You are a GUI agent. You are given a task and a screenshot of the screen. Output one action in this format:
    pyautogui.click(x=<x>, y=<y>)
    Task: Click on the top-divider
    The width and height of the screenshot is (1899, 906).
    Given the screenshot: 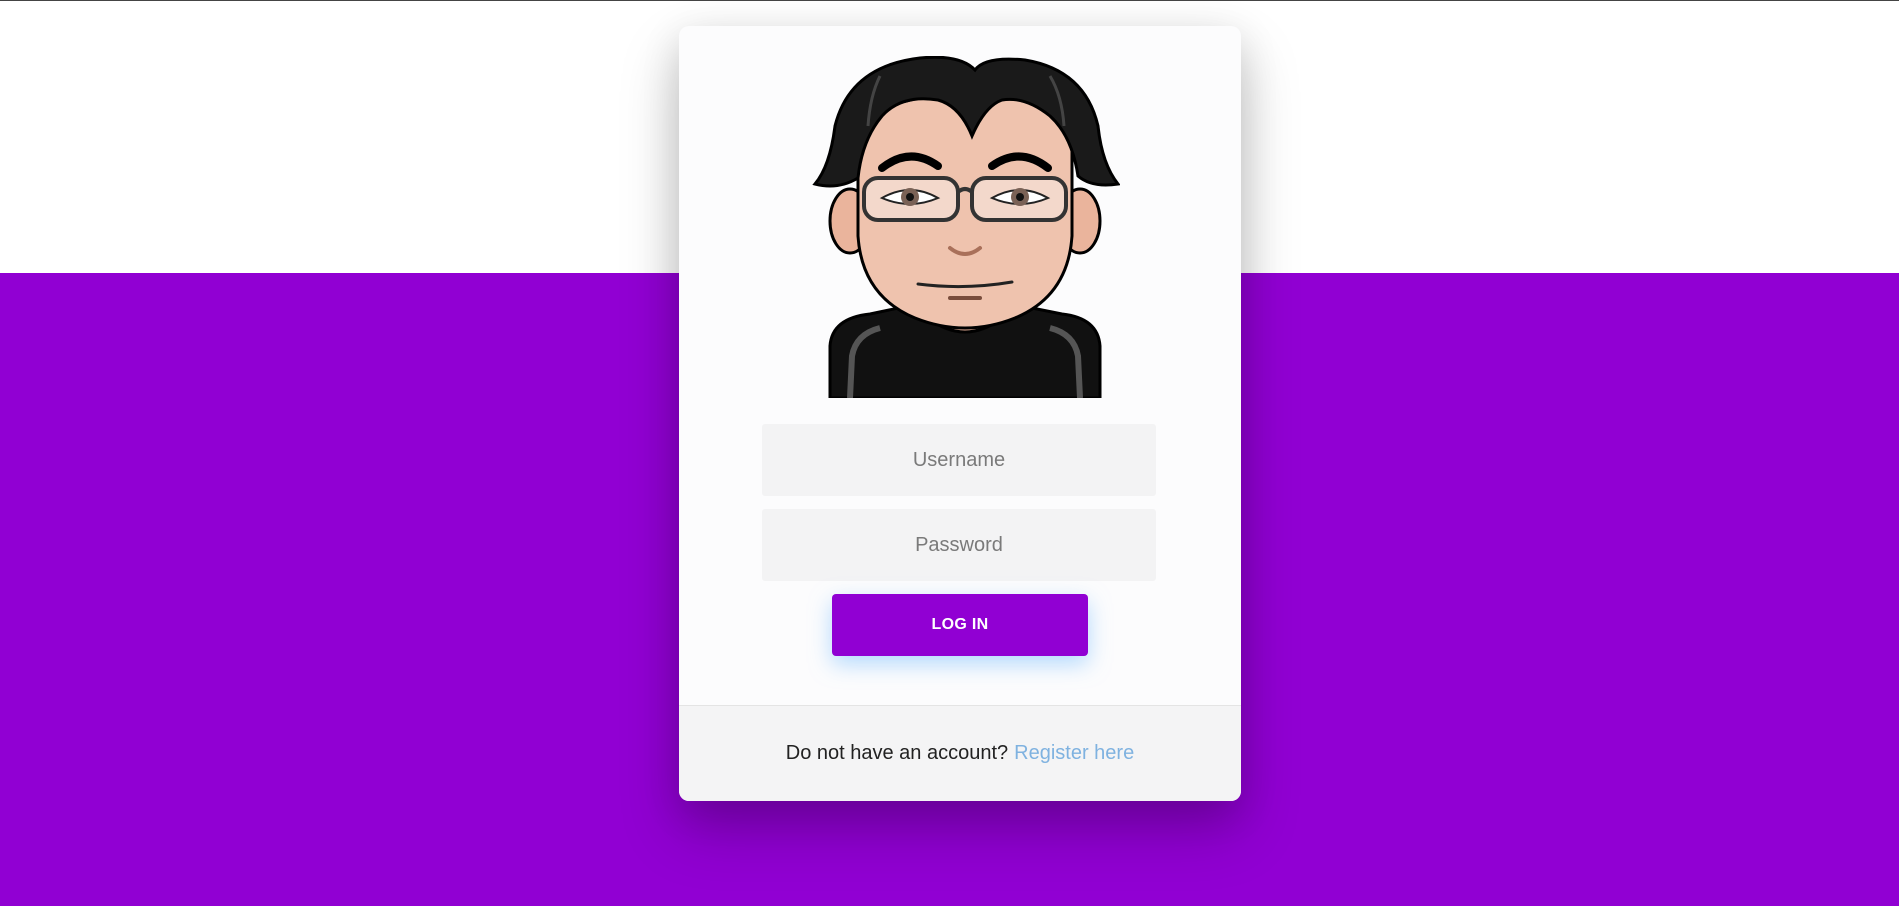 What is the action you would take?
    pyautogui.click(x=949, y=0)
    